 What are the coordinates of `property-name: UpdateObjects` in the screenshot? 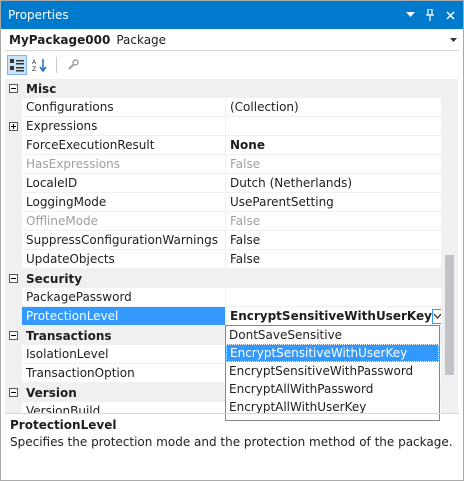 It's located at (124, 259).